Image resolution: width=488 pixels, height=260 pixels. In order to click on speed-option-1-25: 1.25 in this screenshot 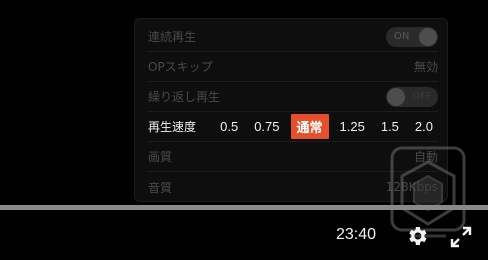, I will do `click(352, 126)`.